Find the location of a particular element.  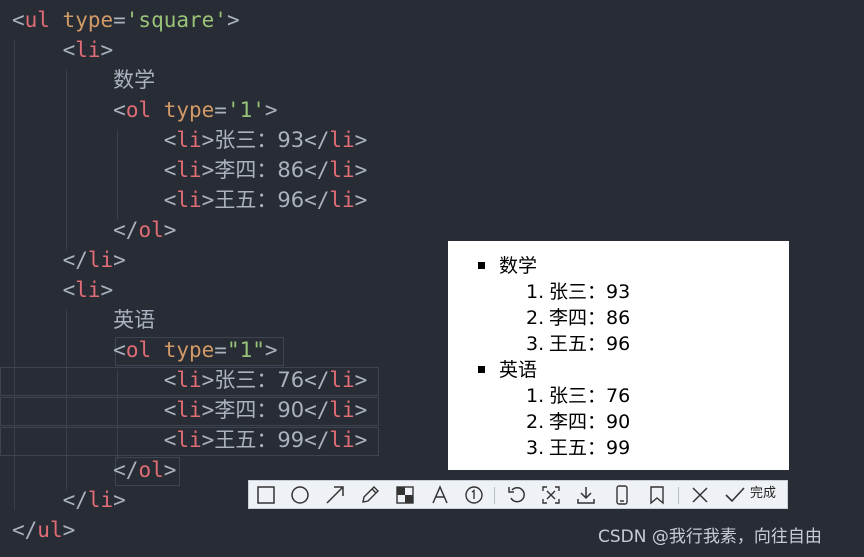

phone-icon is located at coordinates (622, 495).